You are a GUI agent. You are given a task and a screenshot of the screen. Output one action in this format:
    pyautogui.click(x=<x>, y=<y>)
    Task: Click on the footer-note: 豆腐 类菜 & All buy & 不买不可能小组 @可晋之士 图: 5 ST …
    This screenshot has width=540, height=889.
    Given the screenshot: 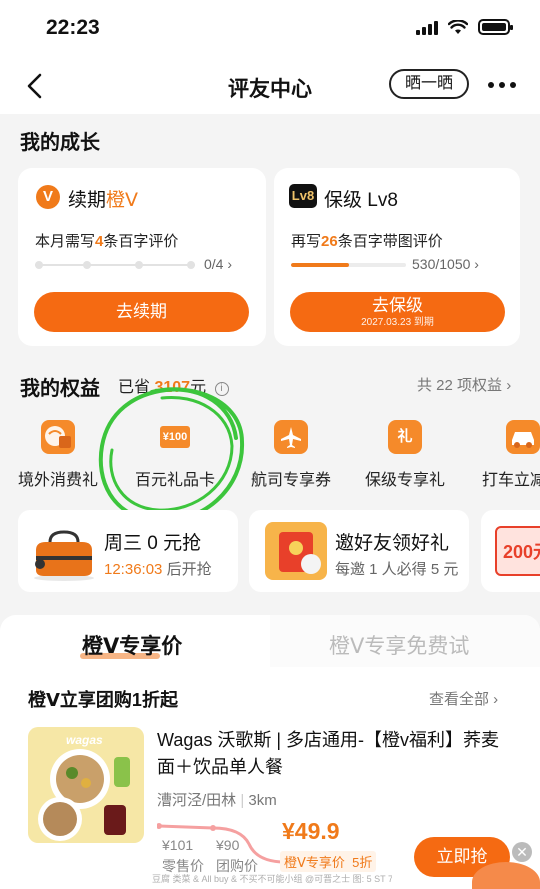 What is the action you would take?
    pyautogui.click(x=272, y=879)
    